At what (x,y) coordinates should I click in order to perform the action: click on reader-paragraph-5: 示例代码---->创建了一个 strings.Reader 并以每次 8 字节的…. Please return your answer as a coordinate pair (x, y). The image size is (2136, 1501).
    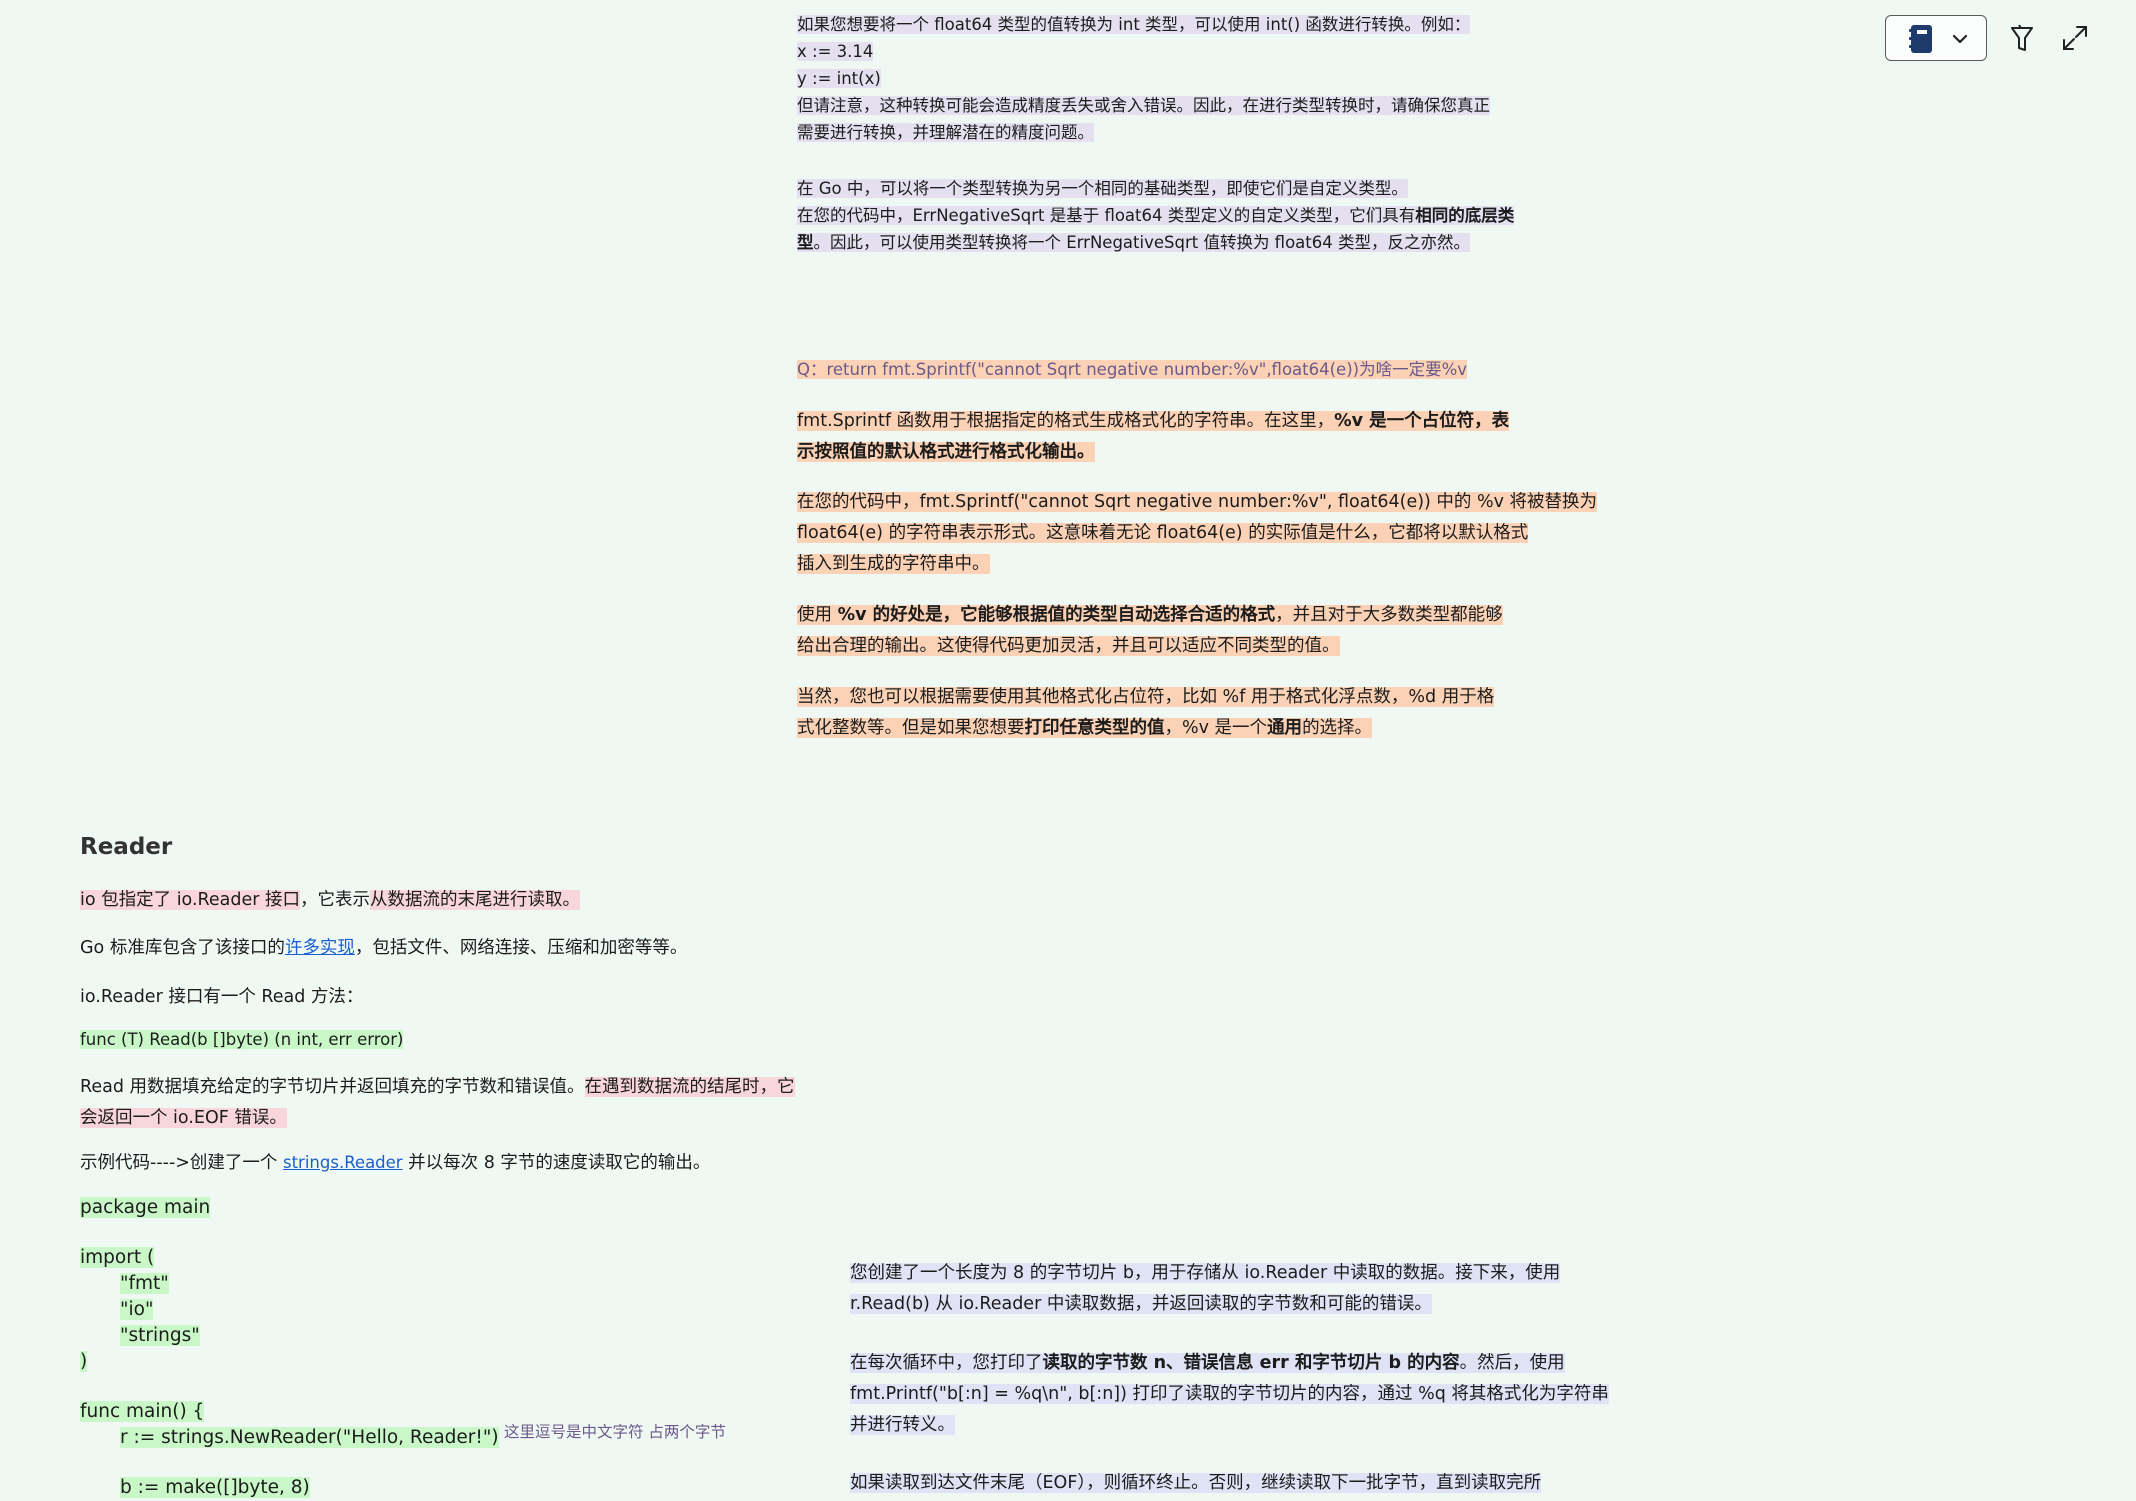
    Looking at the image, I should click on (395, 1163).